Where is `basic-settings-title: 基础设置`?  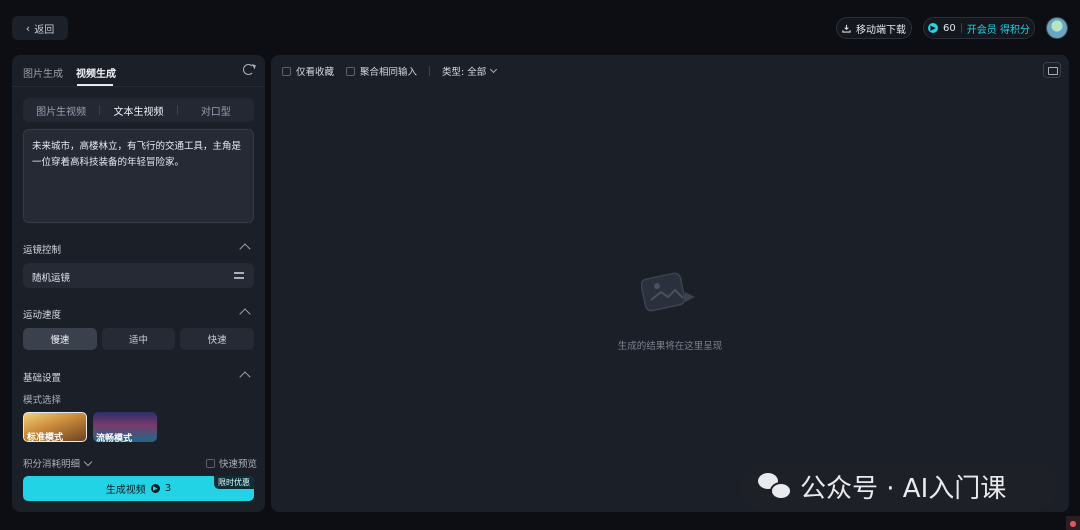 basic-settings-title: 基础设置 is located at coordinates (42, 378).